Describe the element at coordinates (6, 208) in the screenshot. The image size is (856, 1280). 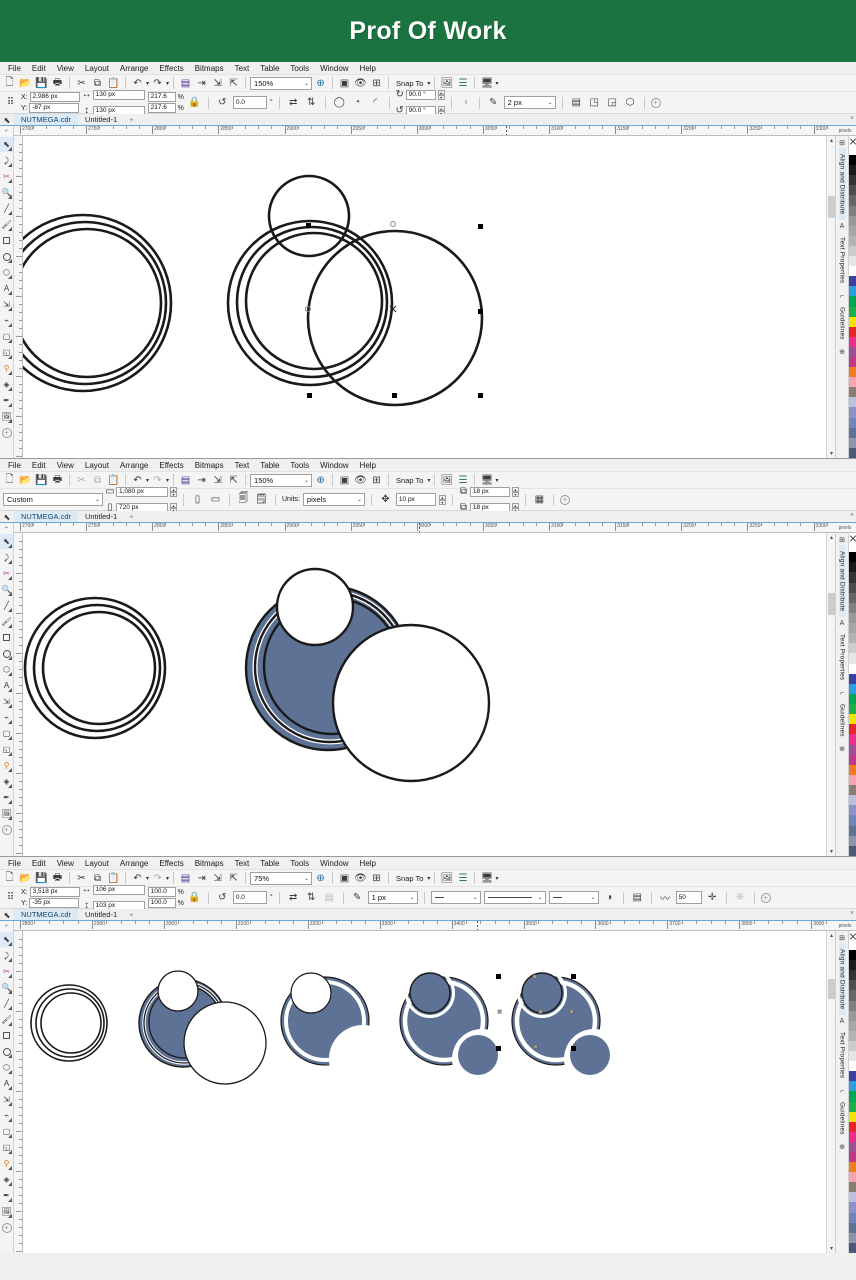
I see `tool-freehand: ╱` at that location.